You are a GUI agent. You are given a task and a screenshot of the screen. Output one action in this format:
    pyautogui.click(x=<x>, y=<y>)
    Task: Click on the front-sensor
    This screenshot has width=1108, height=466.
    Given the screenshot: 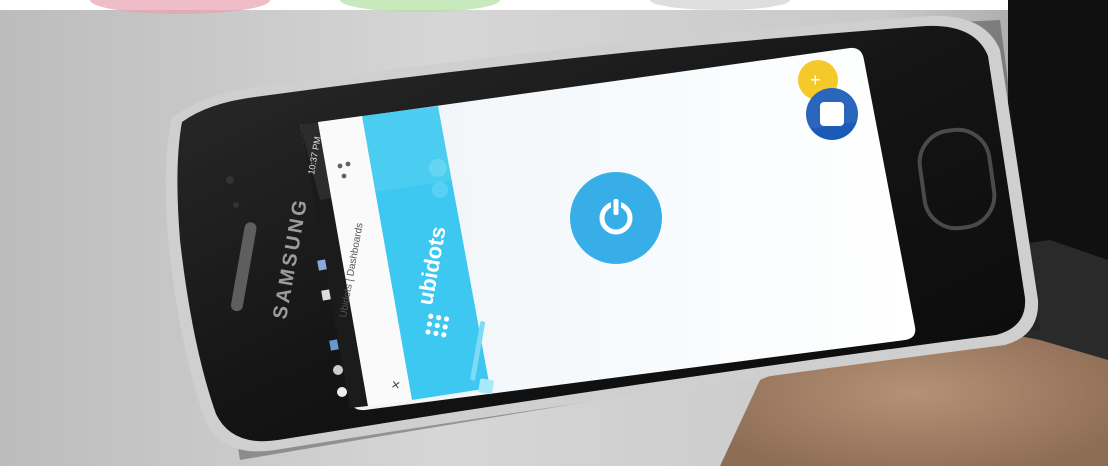 What is the action you would take?
    pyautogui.click(x=230, y=180)
    